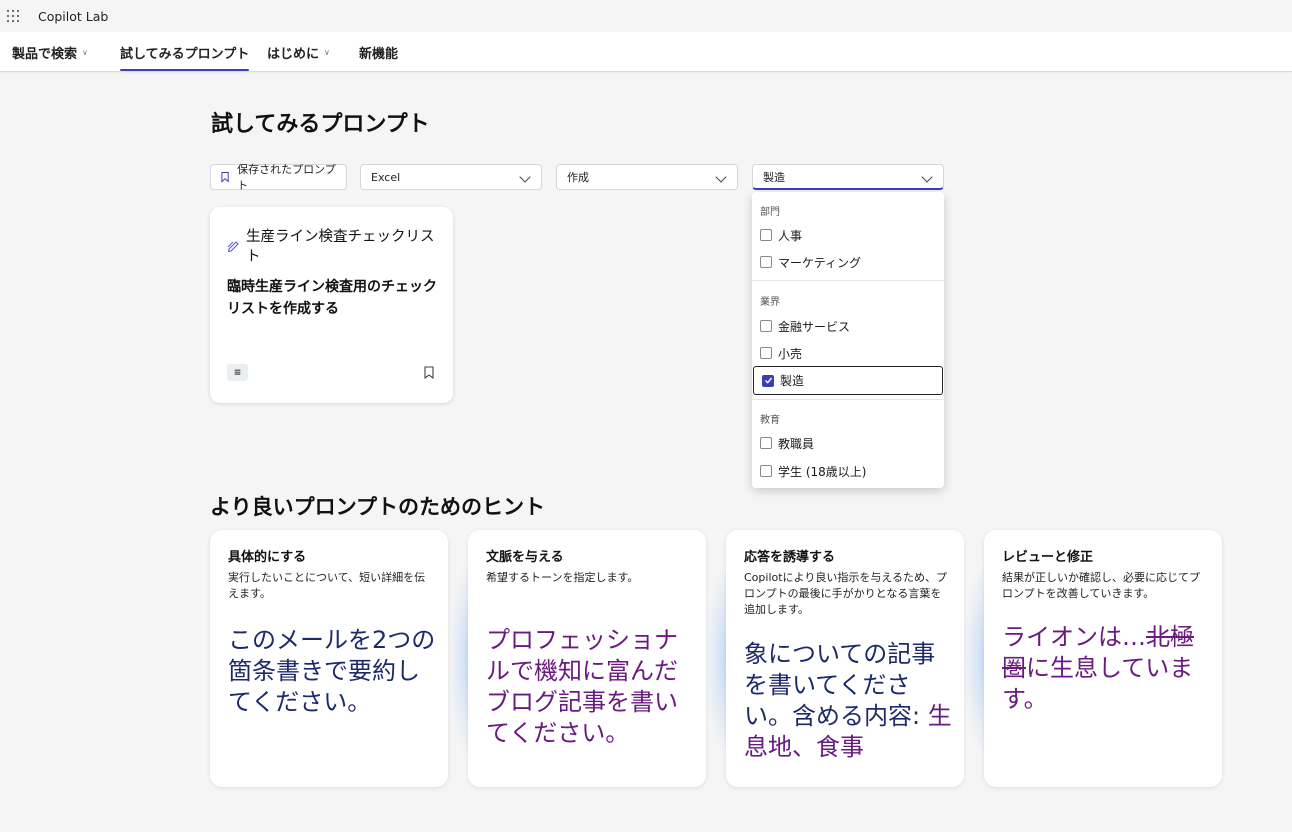 This screenshot has width=1292, height=832. I want to click on tip-example: このメールを2つの箇条書きで要約してください。, so click(332, 671).